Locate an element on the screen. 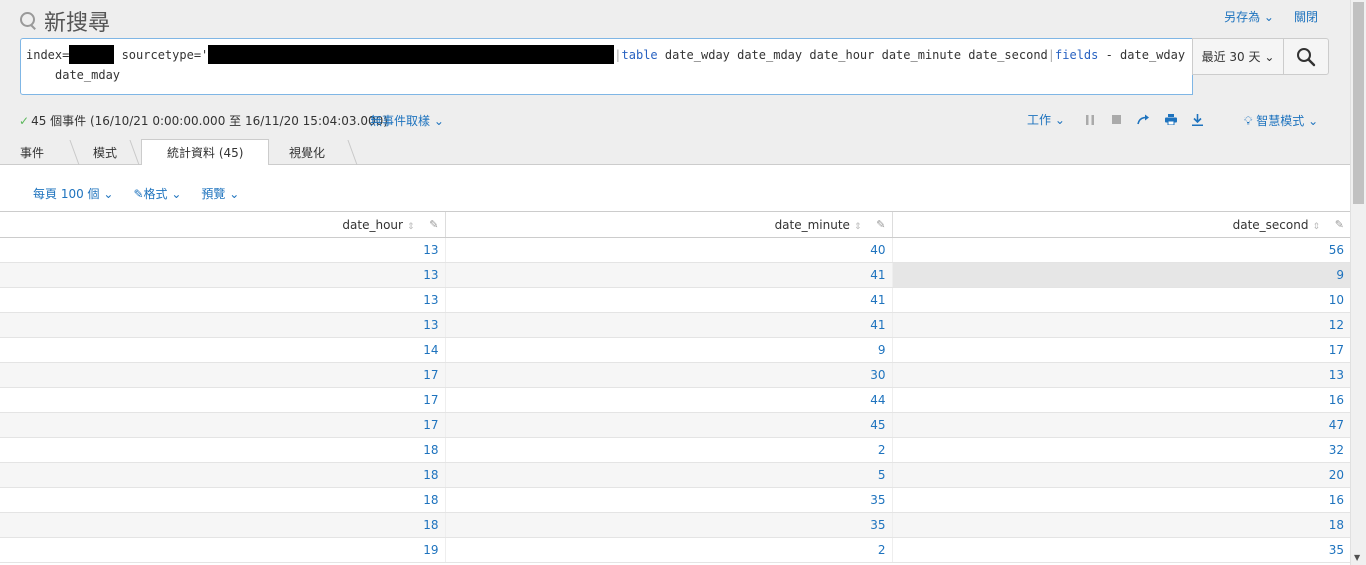 The width and height of the screenshot is (1366, 565). stop-icon is located at coordinates (1117, 120).